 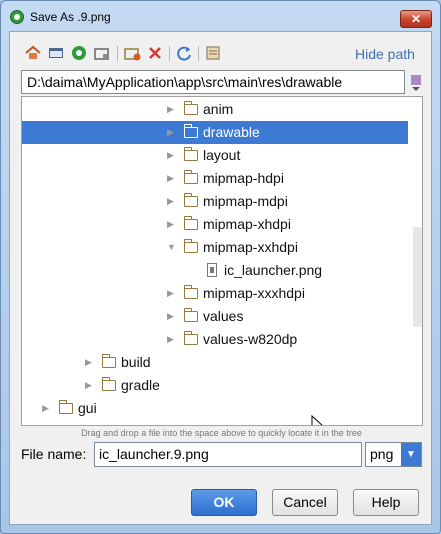 I want to click on delete-icon, so click(x=155, y=53).